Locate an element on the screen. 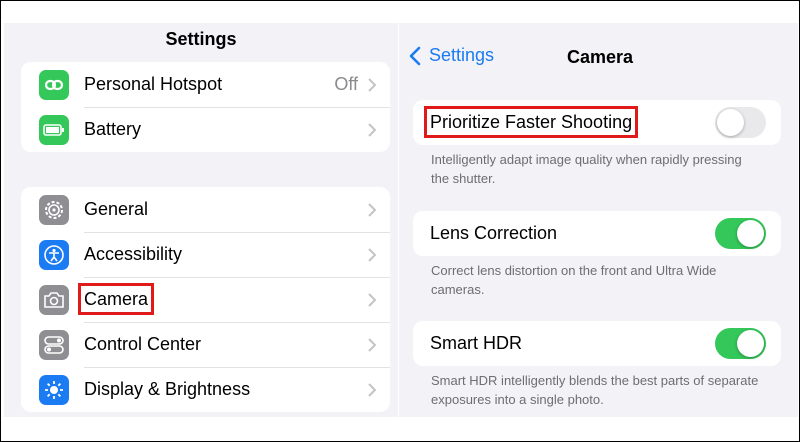 The width and height of the screenshot is (800, 442). prioritize-faster-shooting-toggle is located at coordinates (740, 122).